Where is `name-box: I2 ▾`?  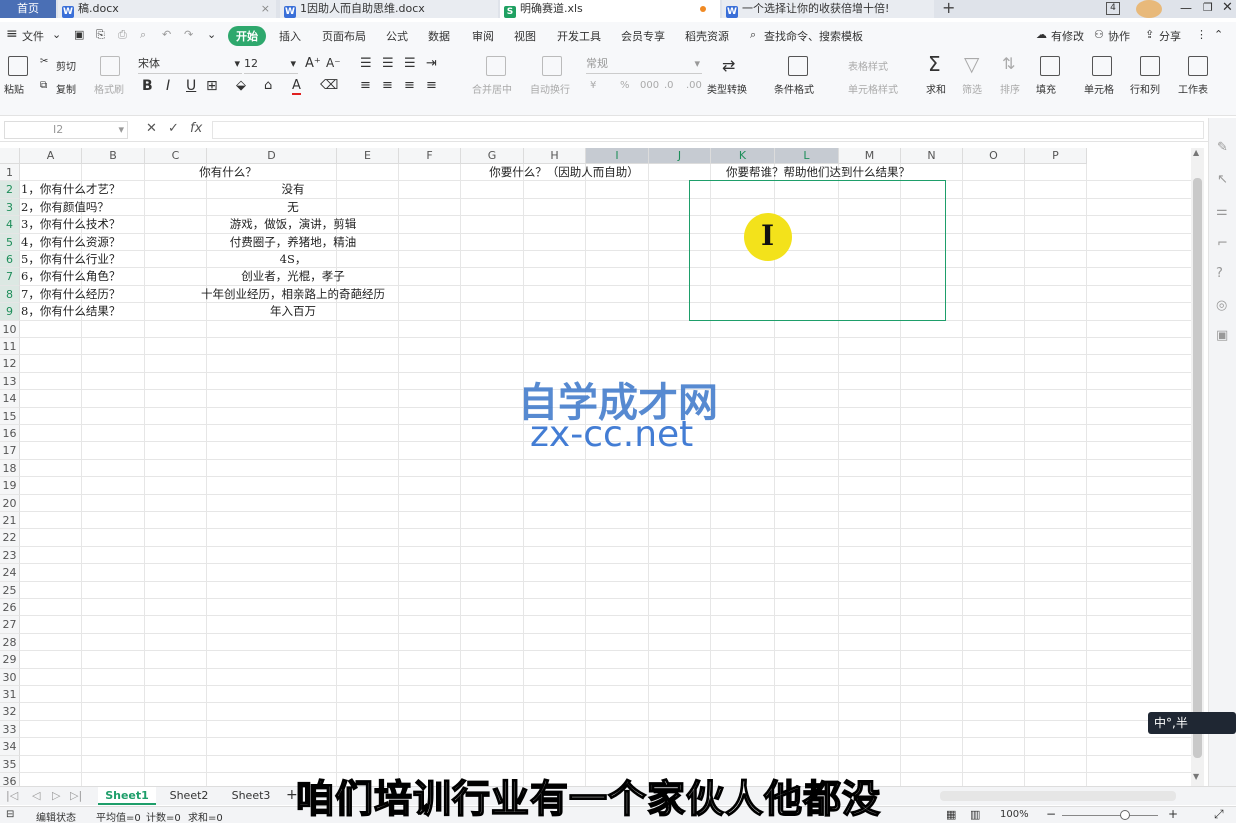 name-box: I2 ▾ is located at coordinates (66, 130).